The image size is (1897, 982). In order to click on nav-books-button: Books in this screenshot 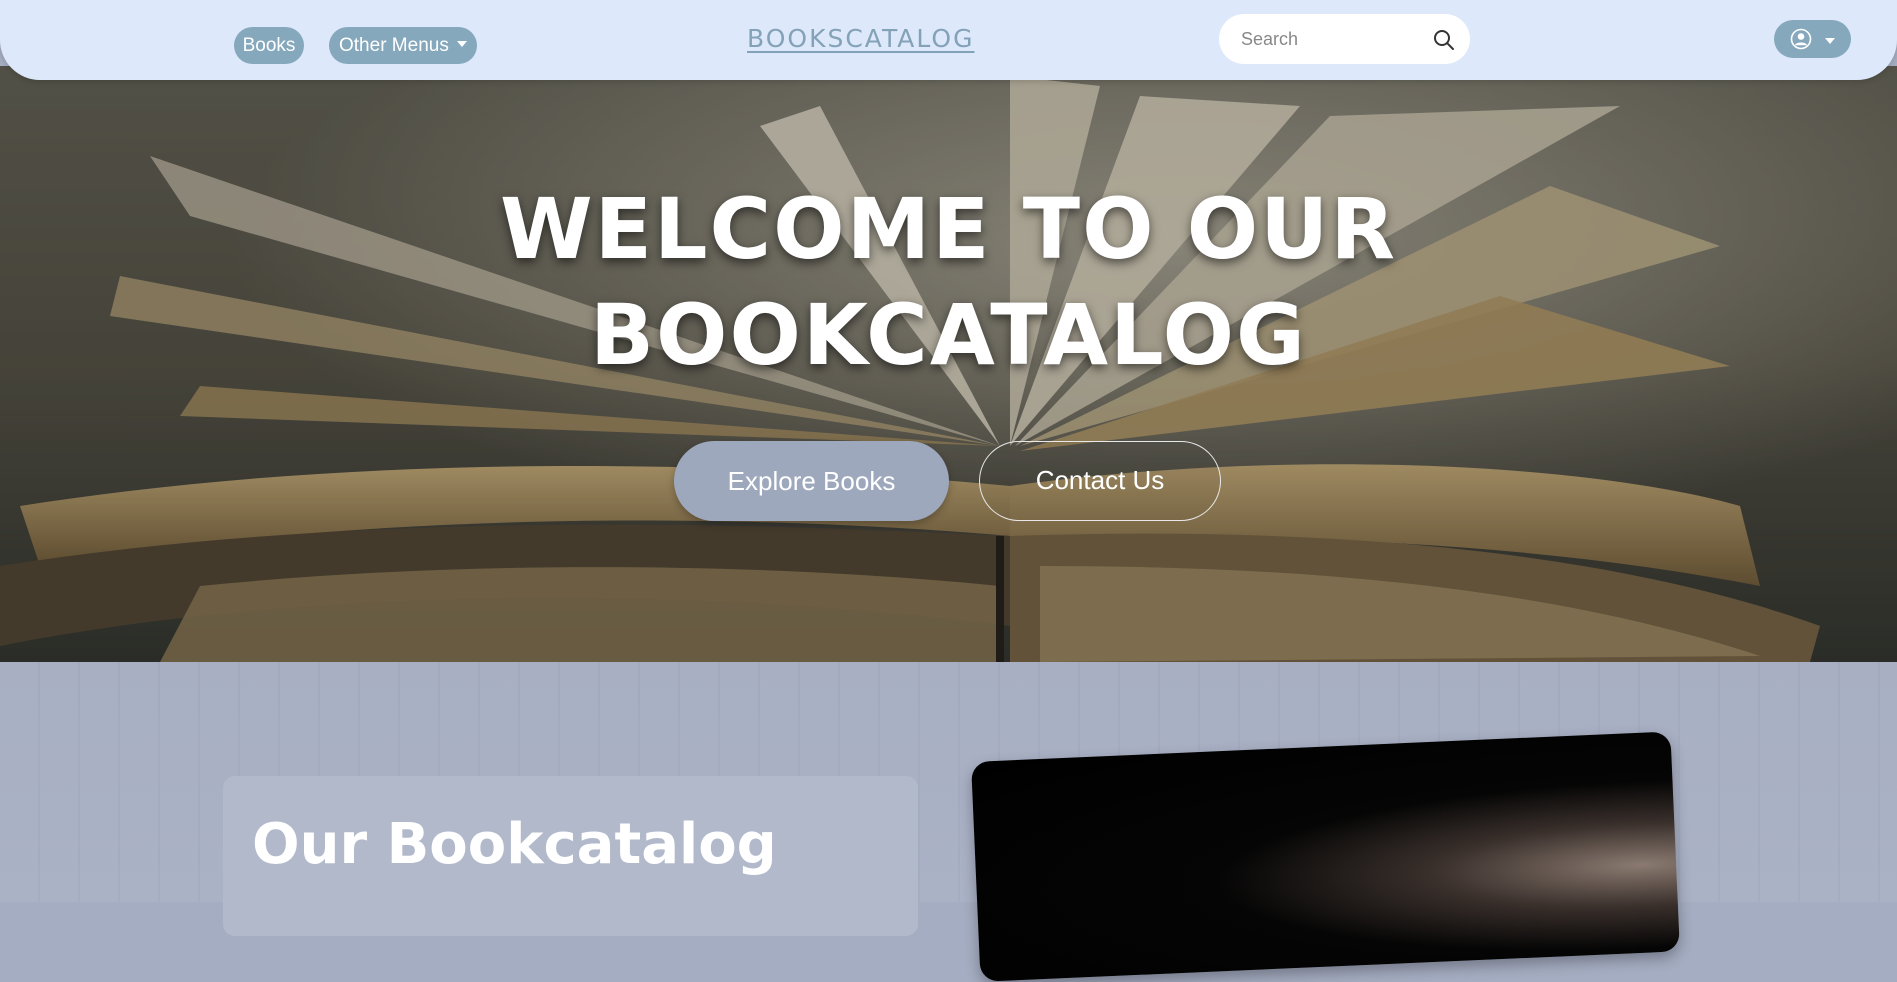, I will do `click(269, 45)`.